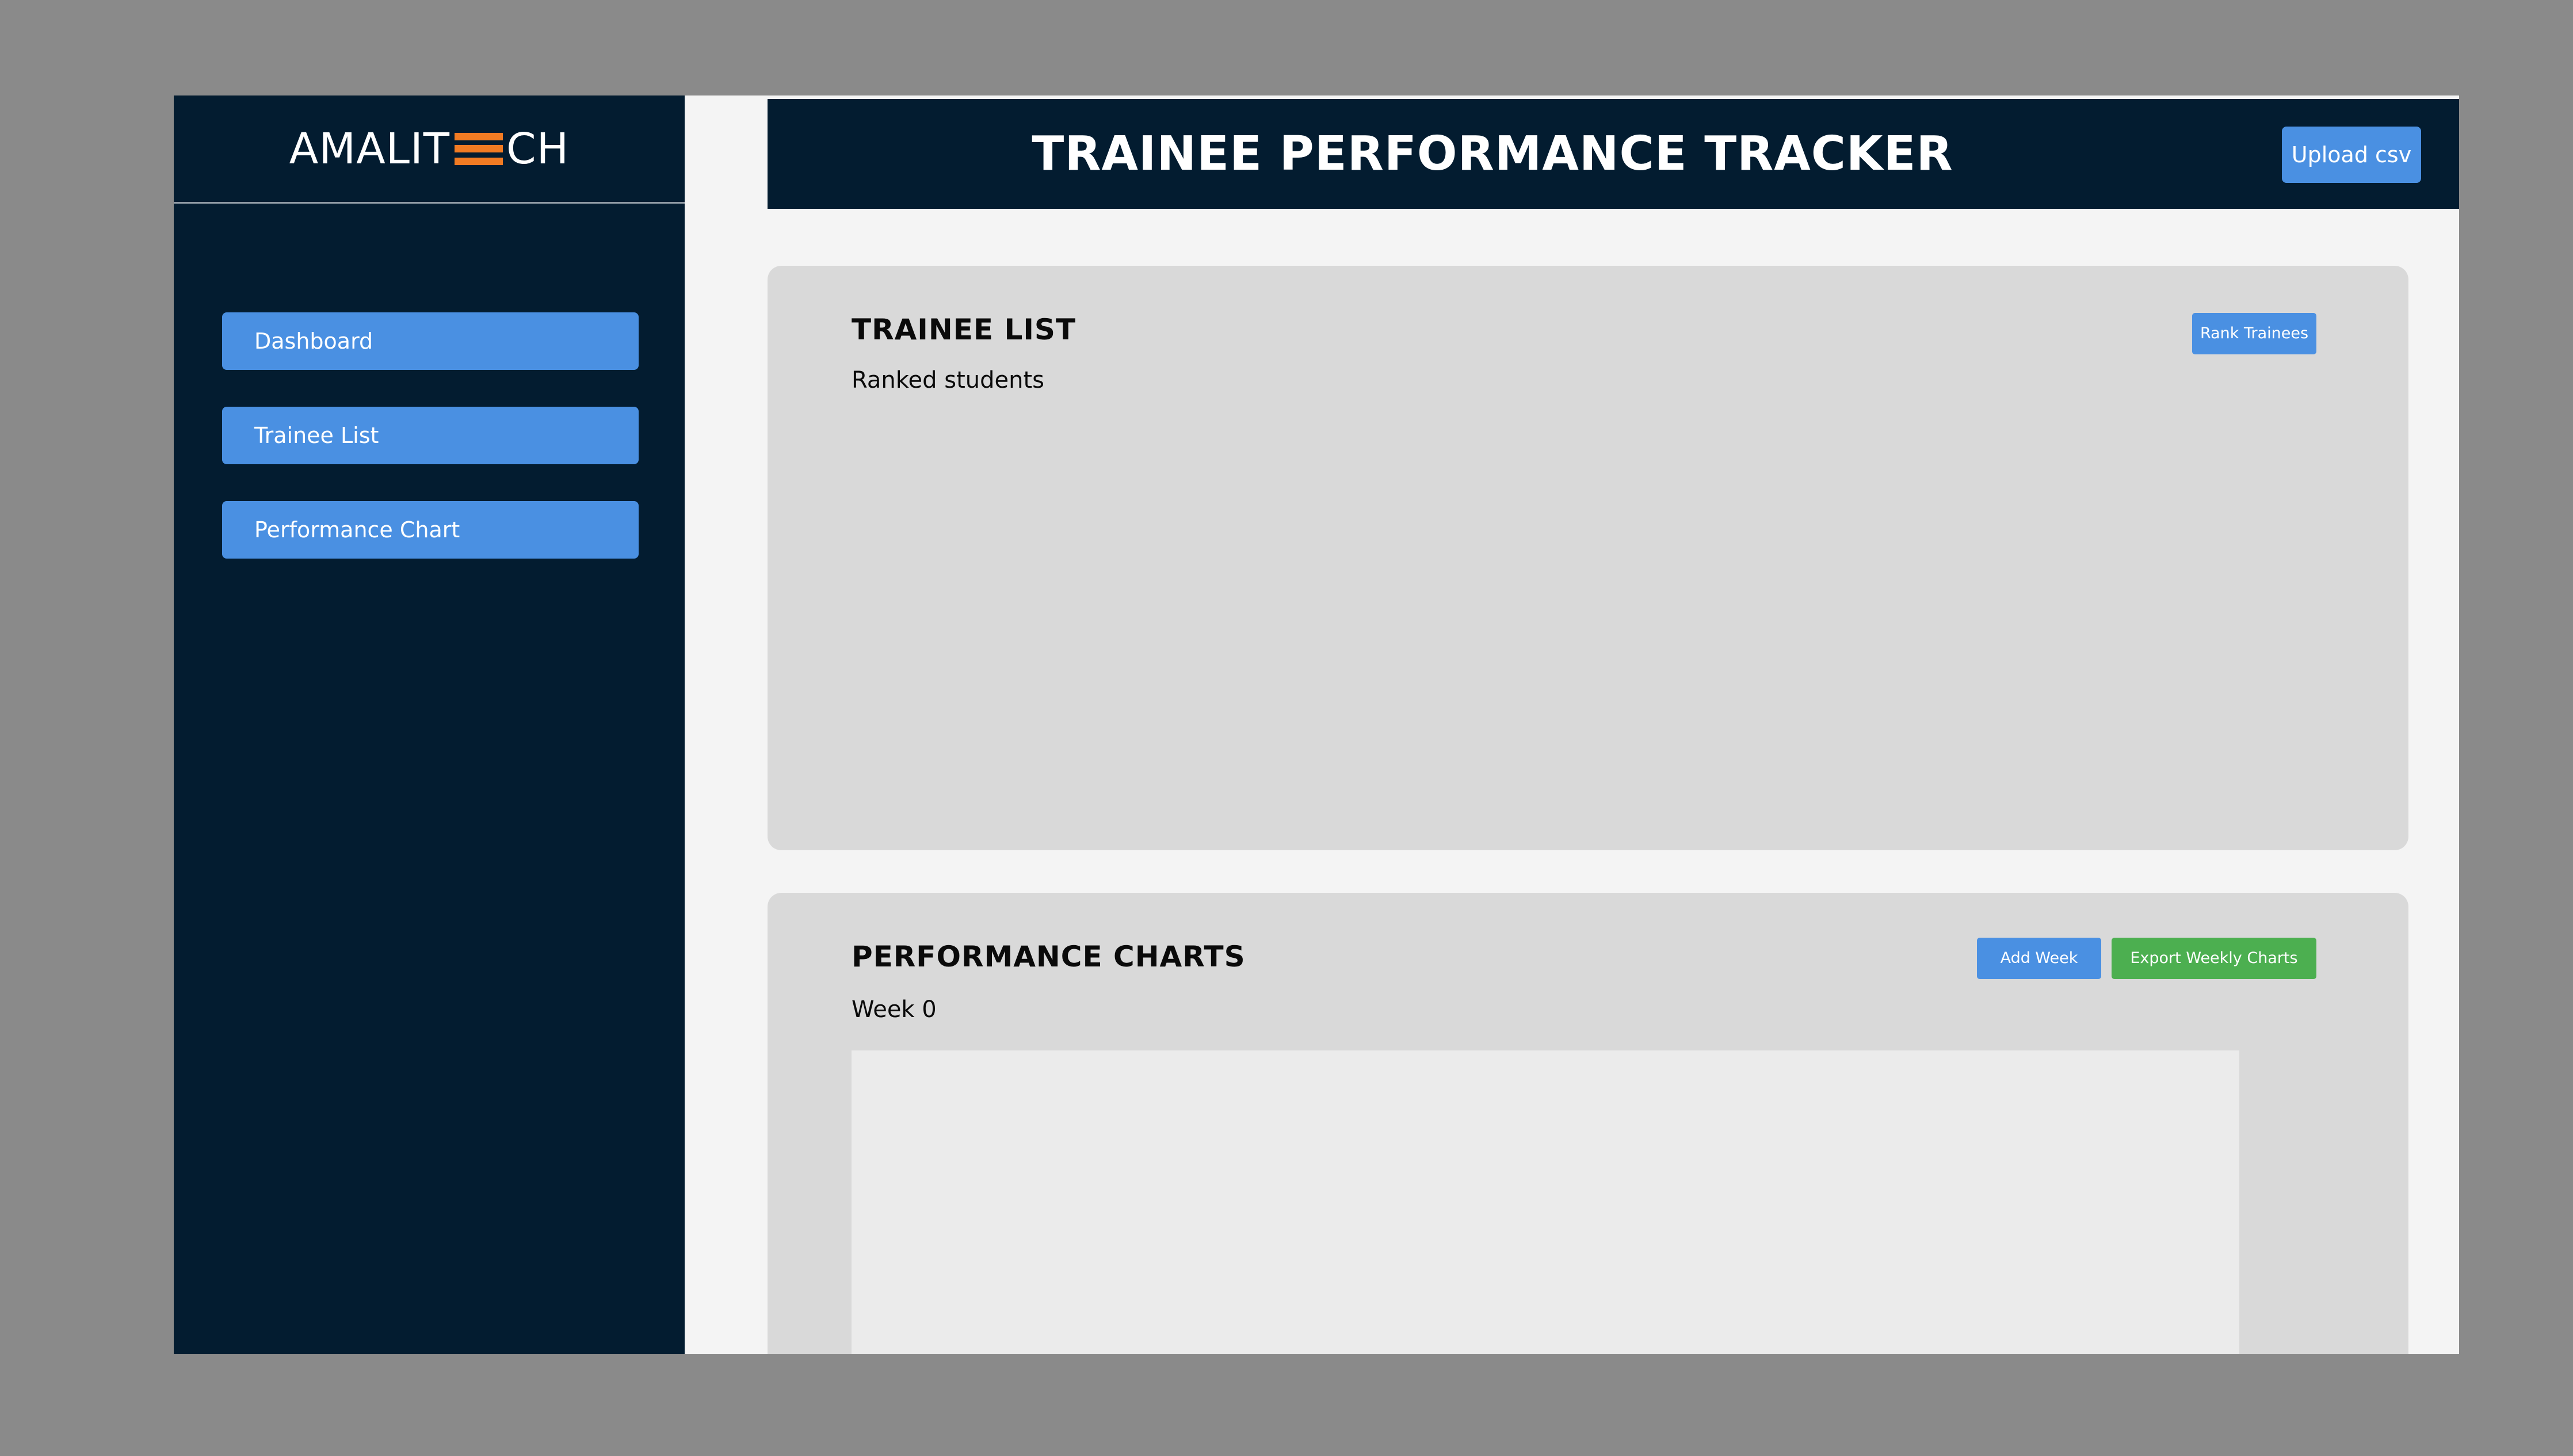  What do you see at coordinates (2214, 959) in the screenshot?
I see `export-weekly-charts-button: Export Weekly Charts` at bounding box center [2214, 959].